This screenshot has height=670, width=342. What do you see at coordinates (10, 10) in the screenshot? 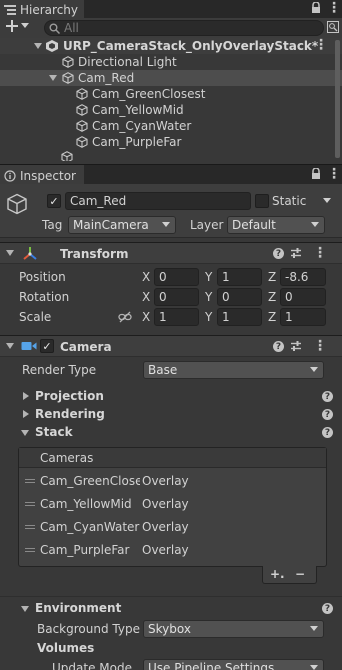
I see `hierarchy-list-icon` at bounding box center [10, 10].